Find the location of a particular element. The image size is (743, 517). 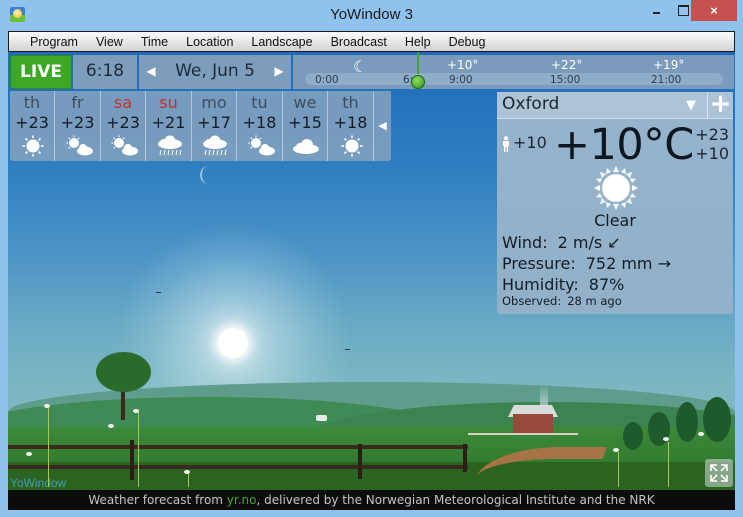

observed-row: Observed: 28 m ago is located at coordinates (562, 301).